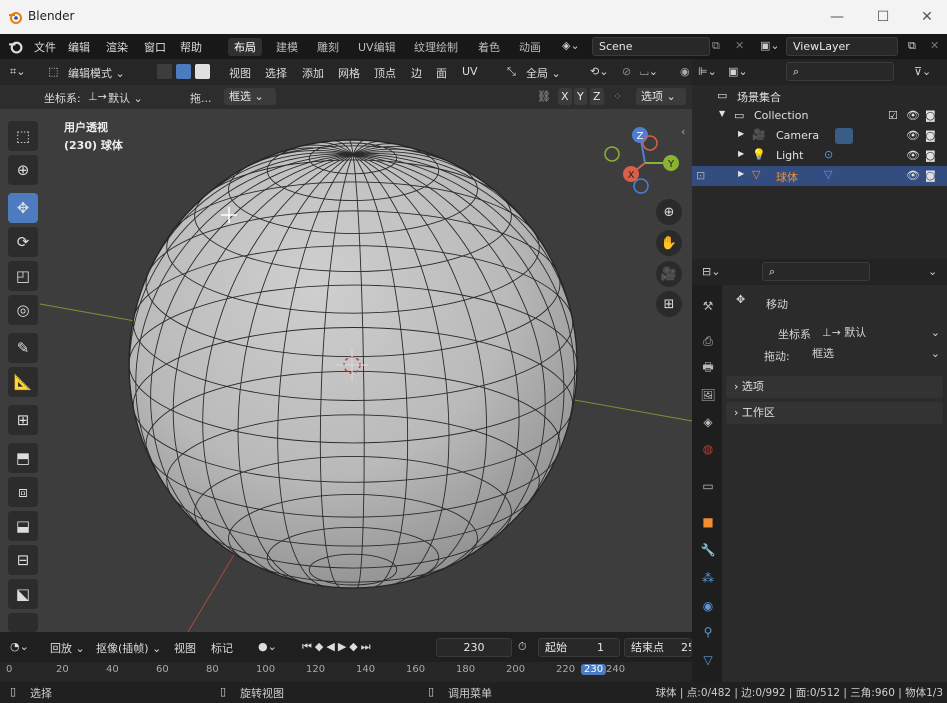  What do you see at coordinates (597, 96) in the screenshot?
I see `mirror-z-toggle: Z` at bounding box center [597, 96].